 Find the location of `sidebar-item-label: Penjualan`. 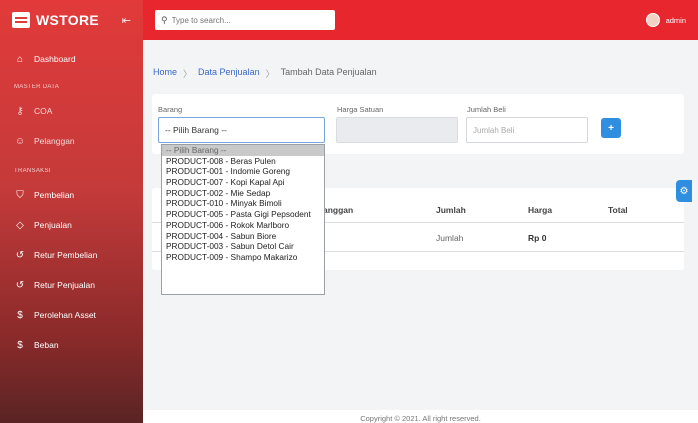

sidebar-item-label: Penjualan is located at coordinates (53, 225).